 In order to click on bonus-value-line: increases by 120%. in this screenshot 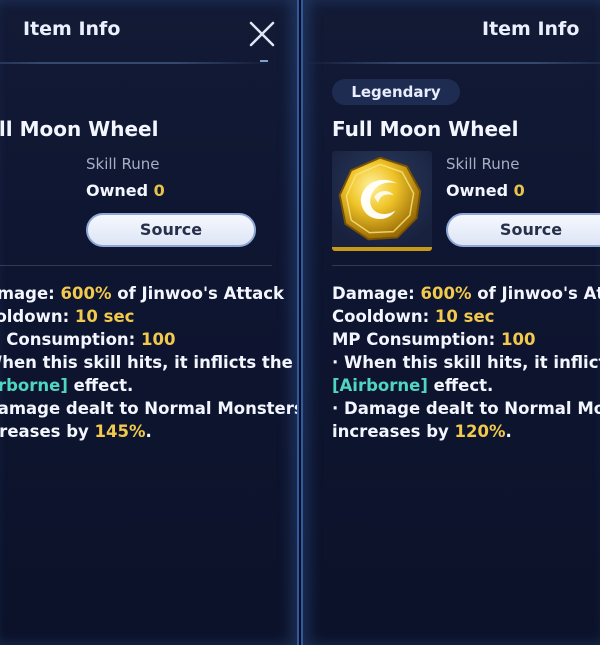, I will do `click(422, 431)`.